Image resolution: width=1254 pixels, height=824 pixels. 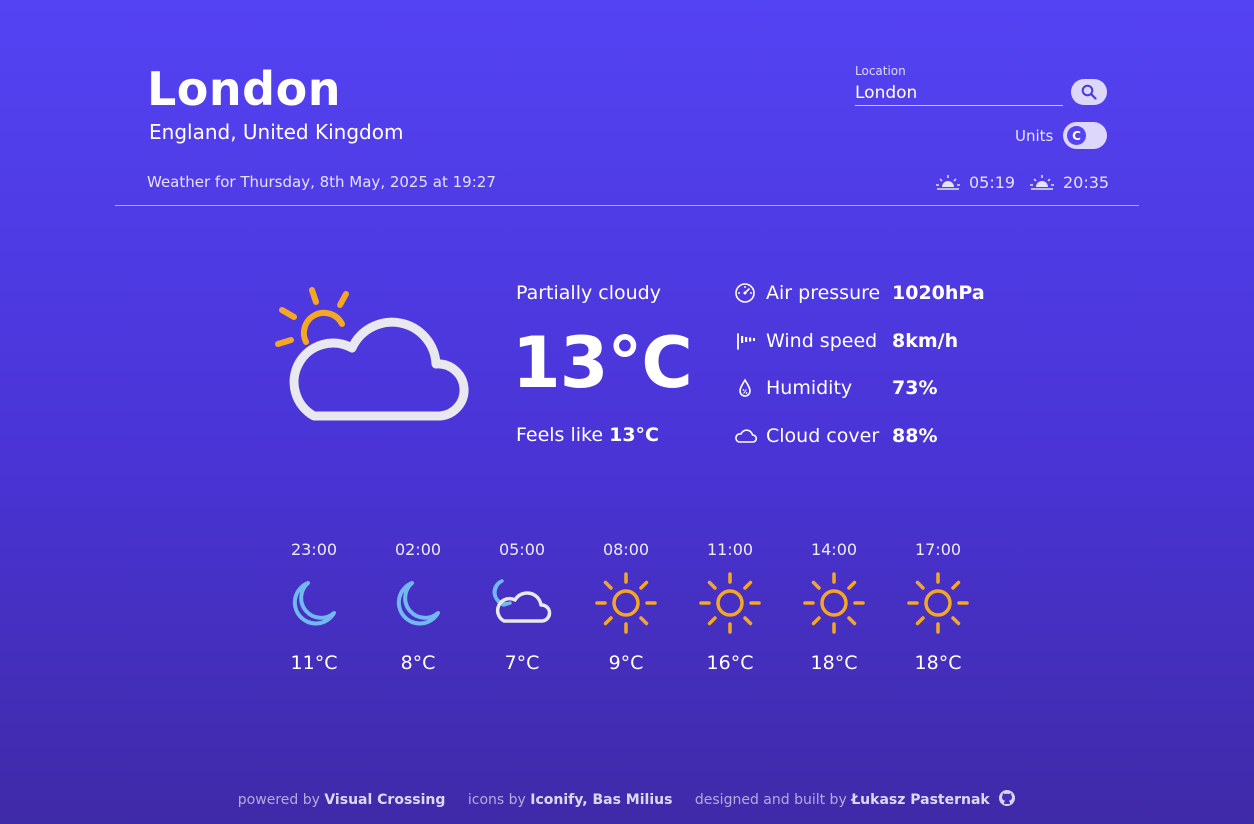 I want to click on location-label: Location, so click(x=880, y=71).